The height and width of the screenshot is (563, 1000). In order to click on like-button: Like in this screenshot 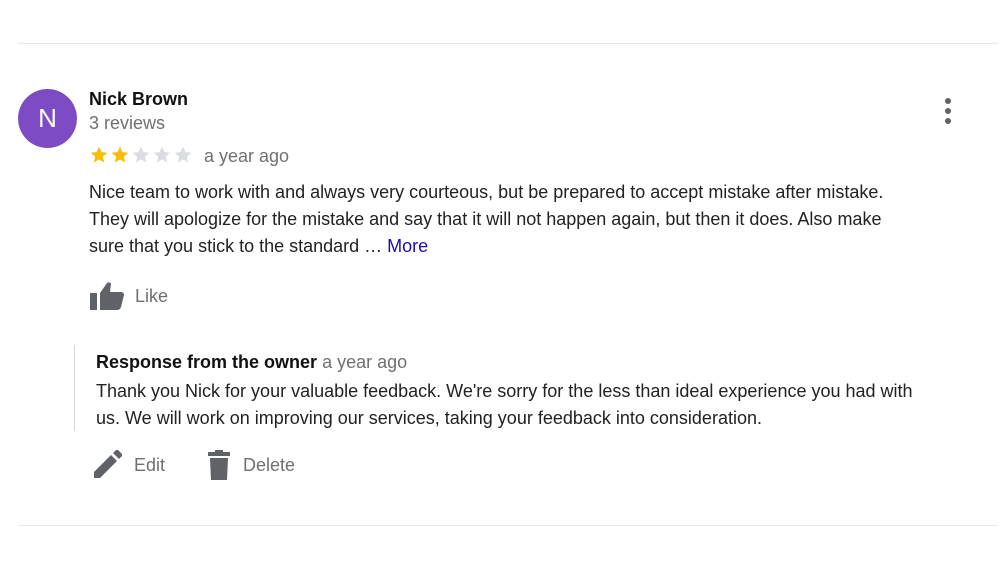, I will do `click(128, 296)`.